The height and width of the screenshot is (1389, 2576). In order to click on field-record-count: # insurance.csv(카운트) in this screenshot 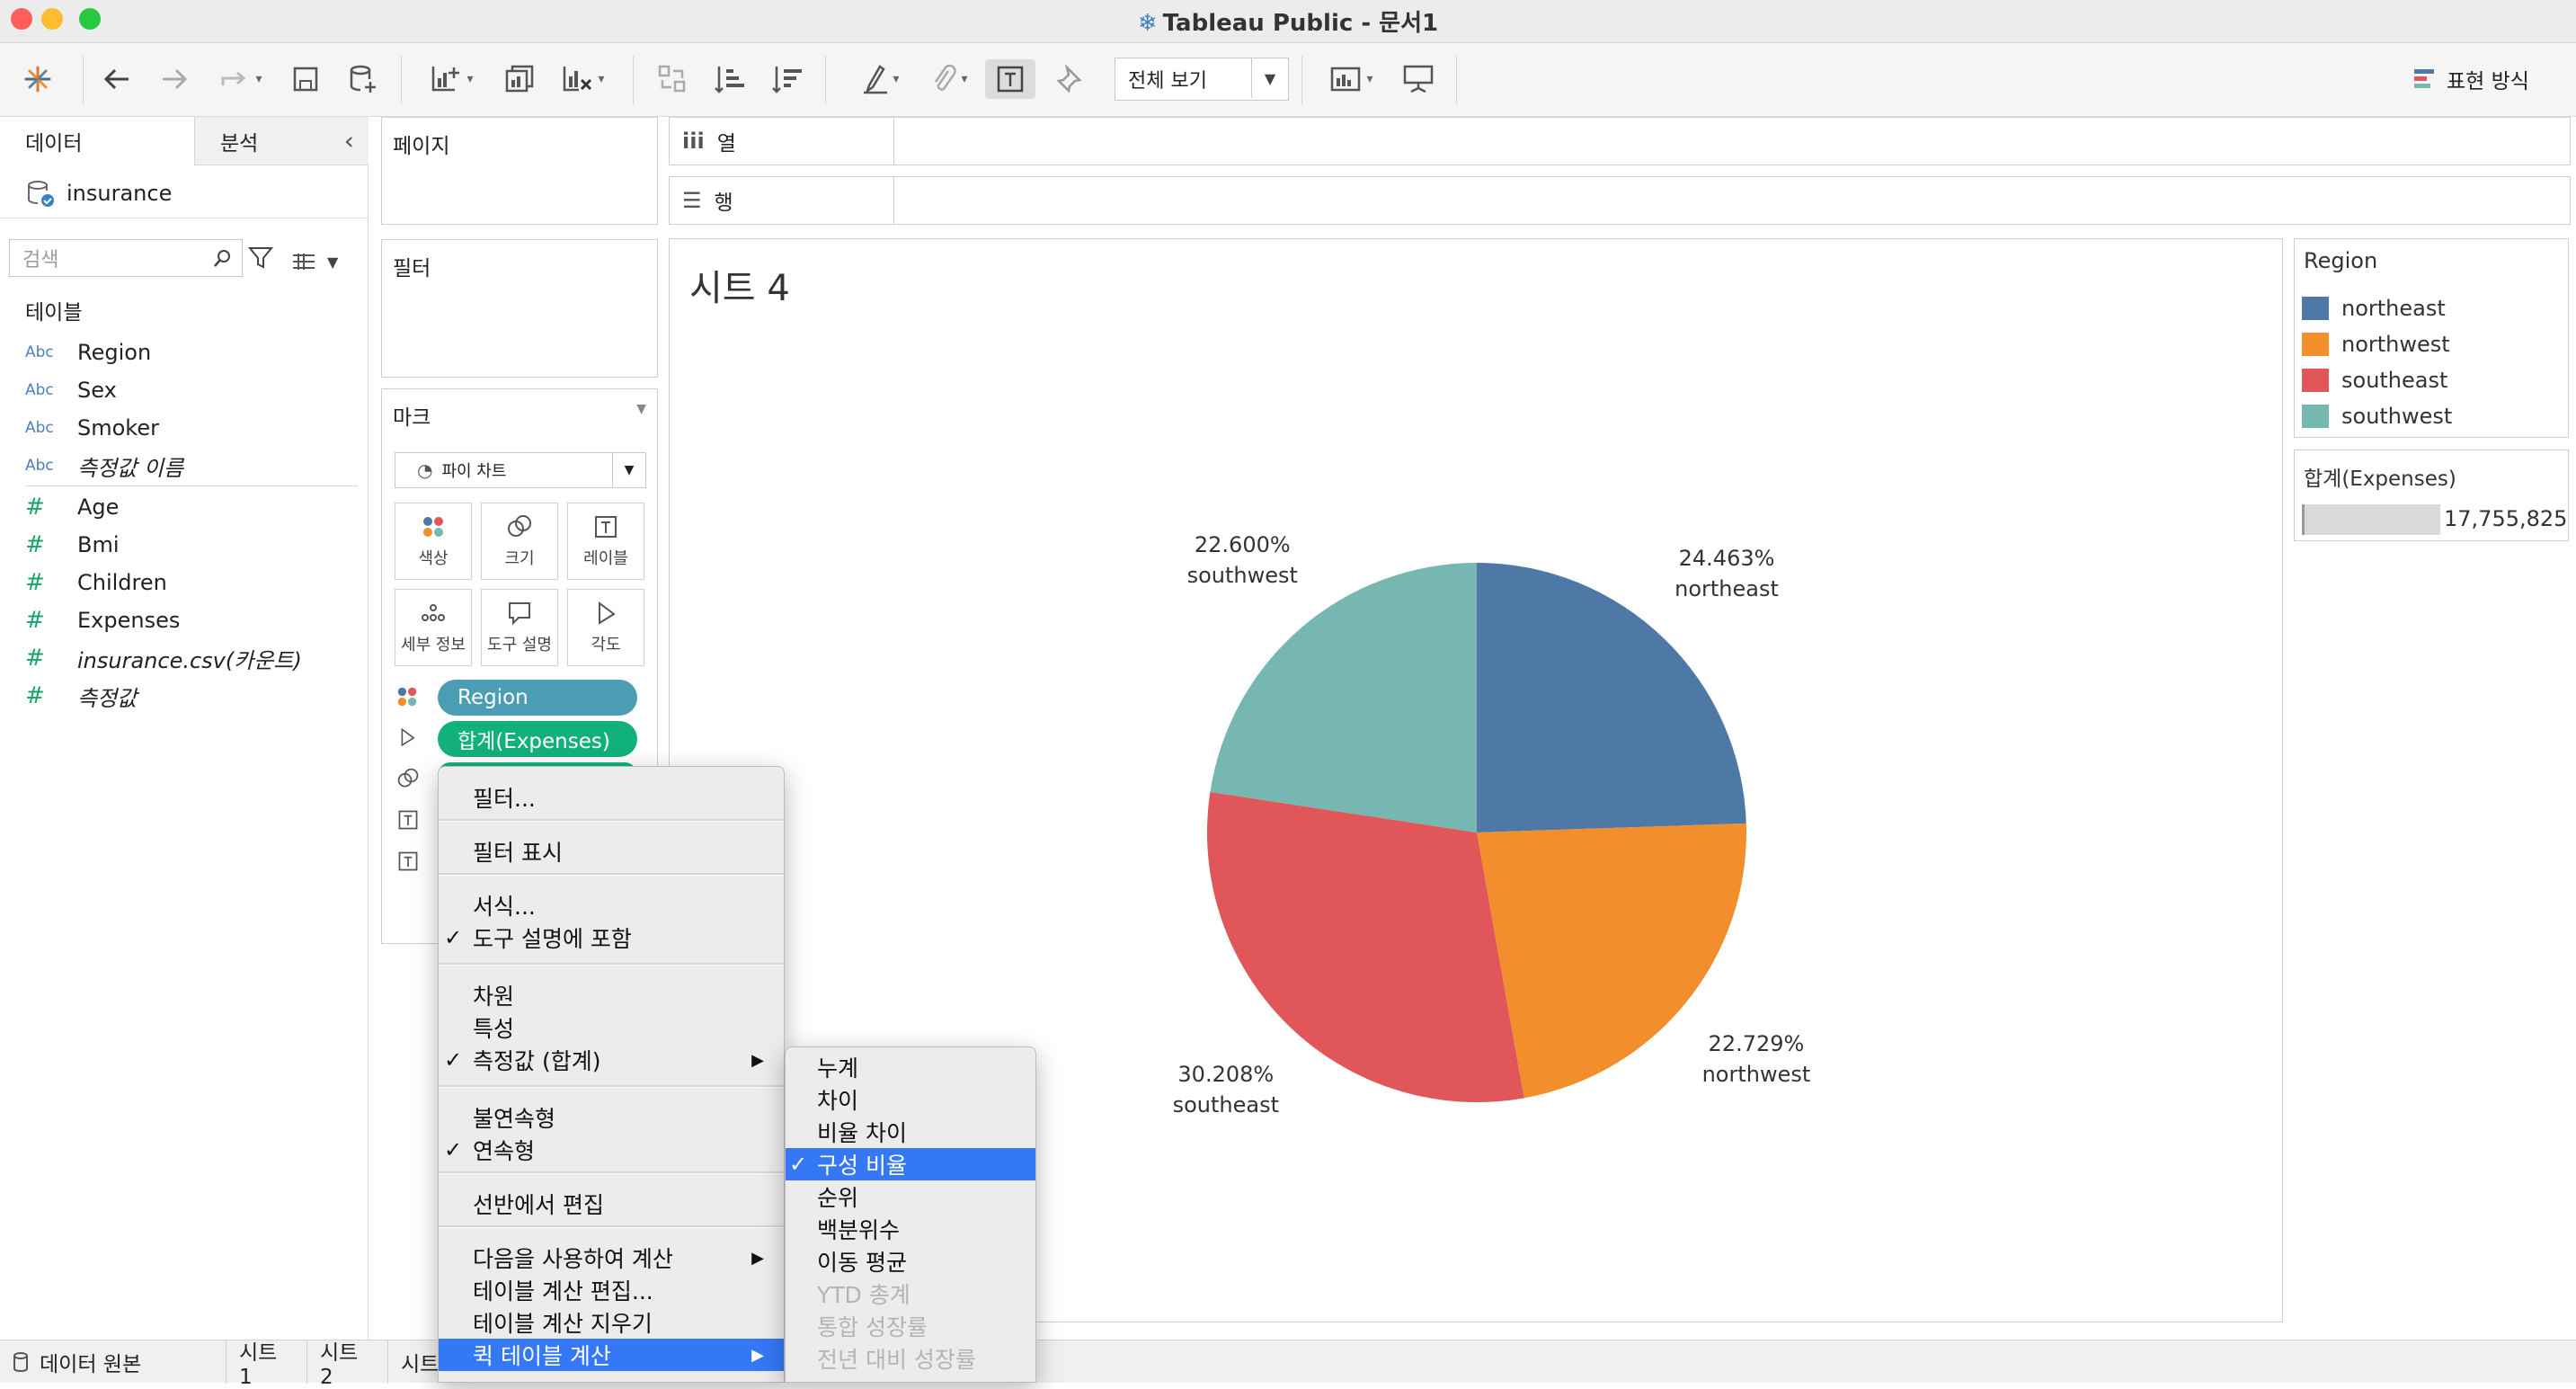, I will do `click(163, 658)`.